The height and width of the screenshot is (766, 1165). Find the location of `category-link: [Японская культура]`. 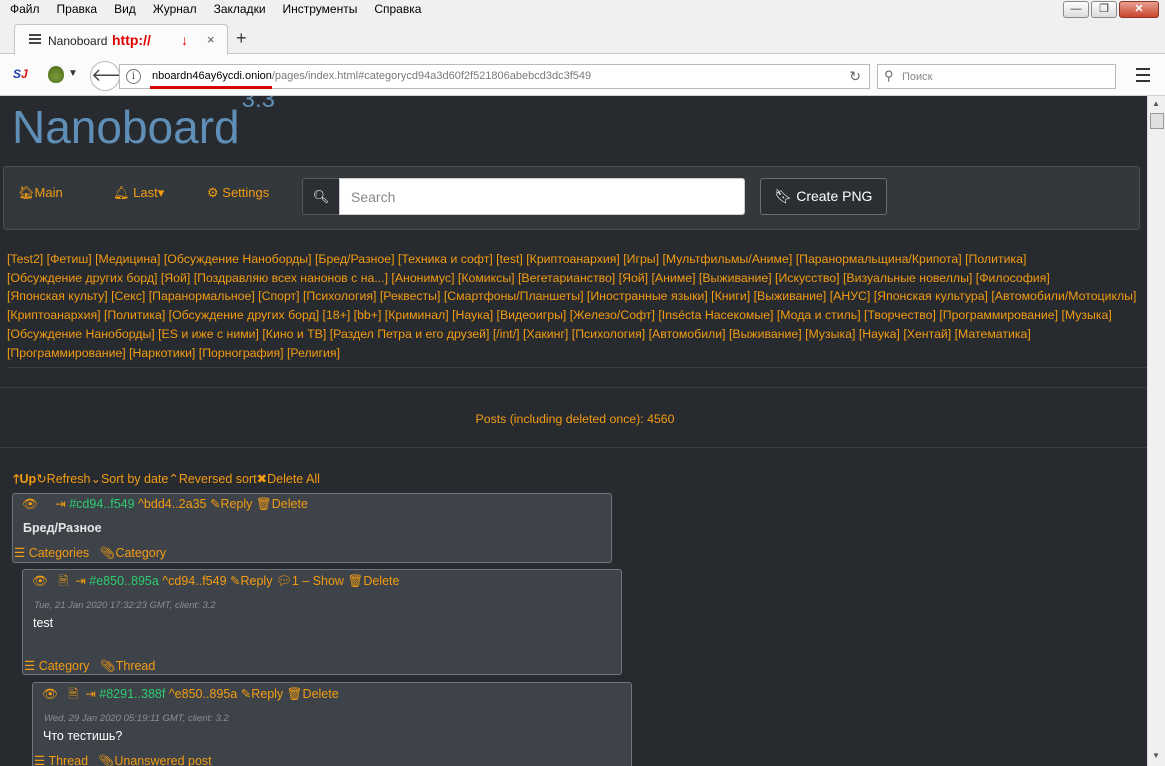

category-link: [Японская культура] is located at coordinates (931, 296).